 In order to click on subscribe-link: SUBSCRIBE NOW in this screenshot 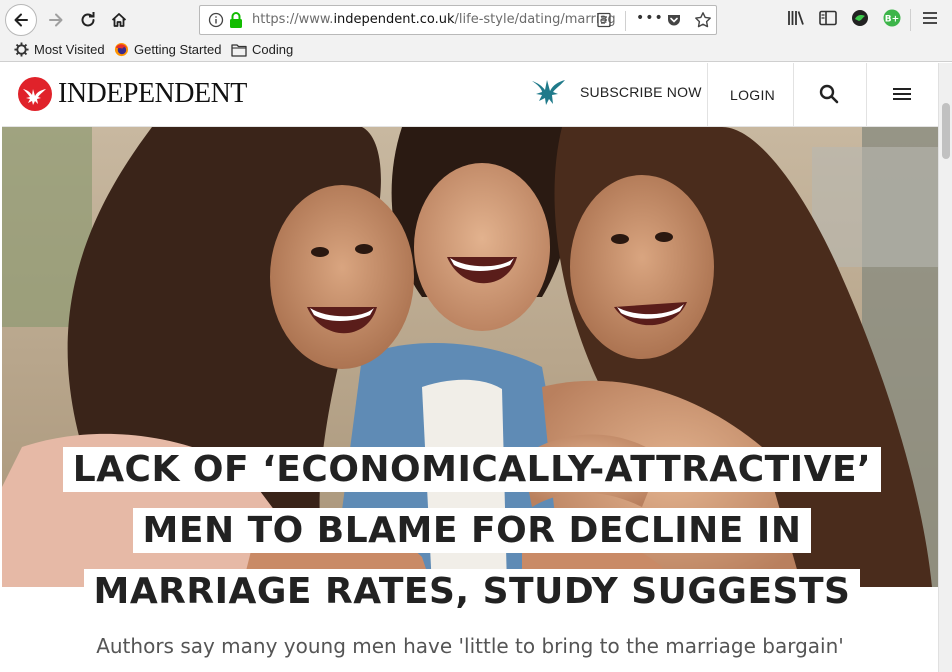, I will do `click(616, 92)`.